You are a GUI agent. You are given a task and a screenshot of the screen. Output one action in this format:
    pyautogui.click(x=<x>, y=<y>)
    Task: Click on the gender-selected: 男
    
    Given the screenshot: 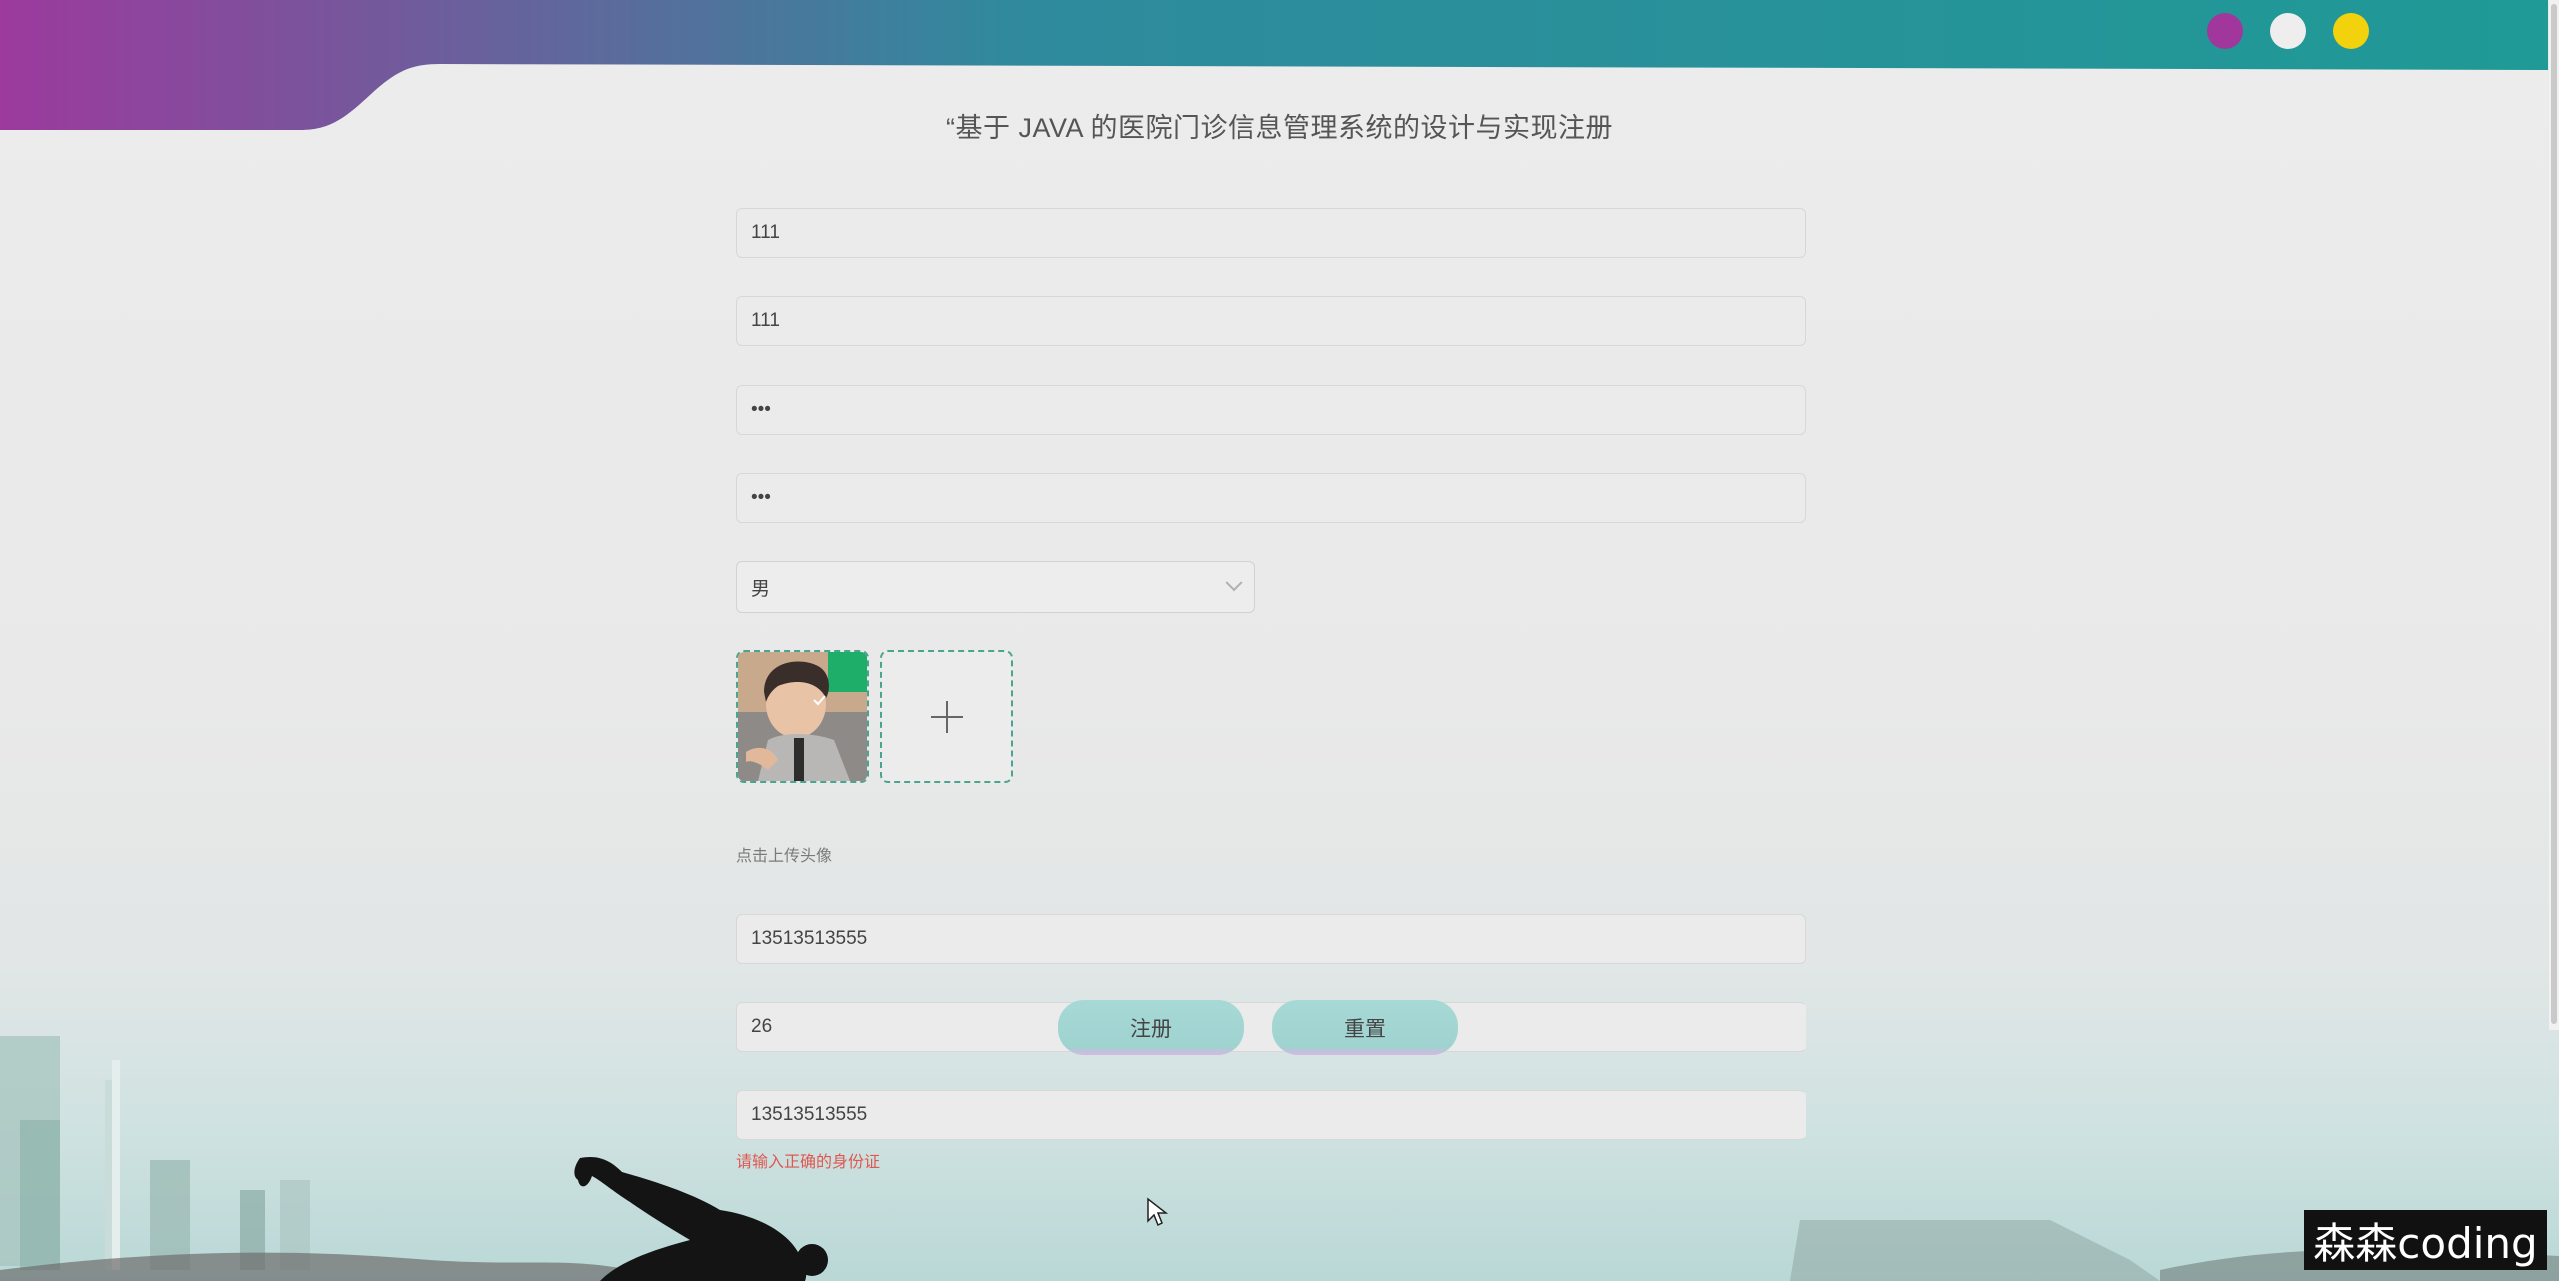 What is the action you would take?
    pyautogui.click(x=761, y=589)
    